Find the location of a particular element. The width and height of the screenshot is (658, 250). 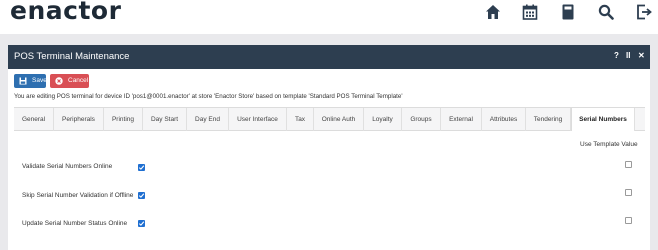

update-serial-number-status-label: Update Serial Number Status Online is located at coordinates (75, 223).